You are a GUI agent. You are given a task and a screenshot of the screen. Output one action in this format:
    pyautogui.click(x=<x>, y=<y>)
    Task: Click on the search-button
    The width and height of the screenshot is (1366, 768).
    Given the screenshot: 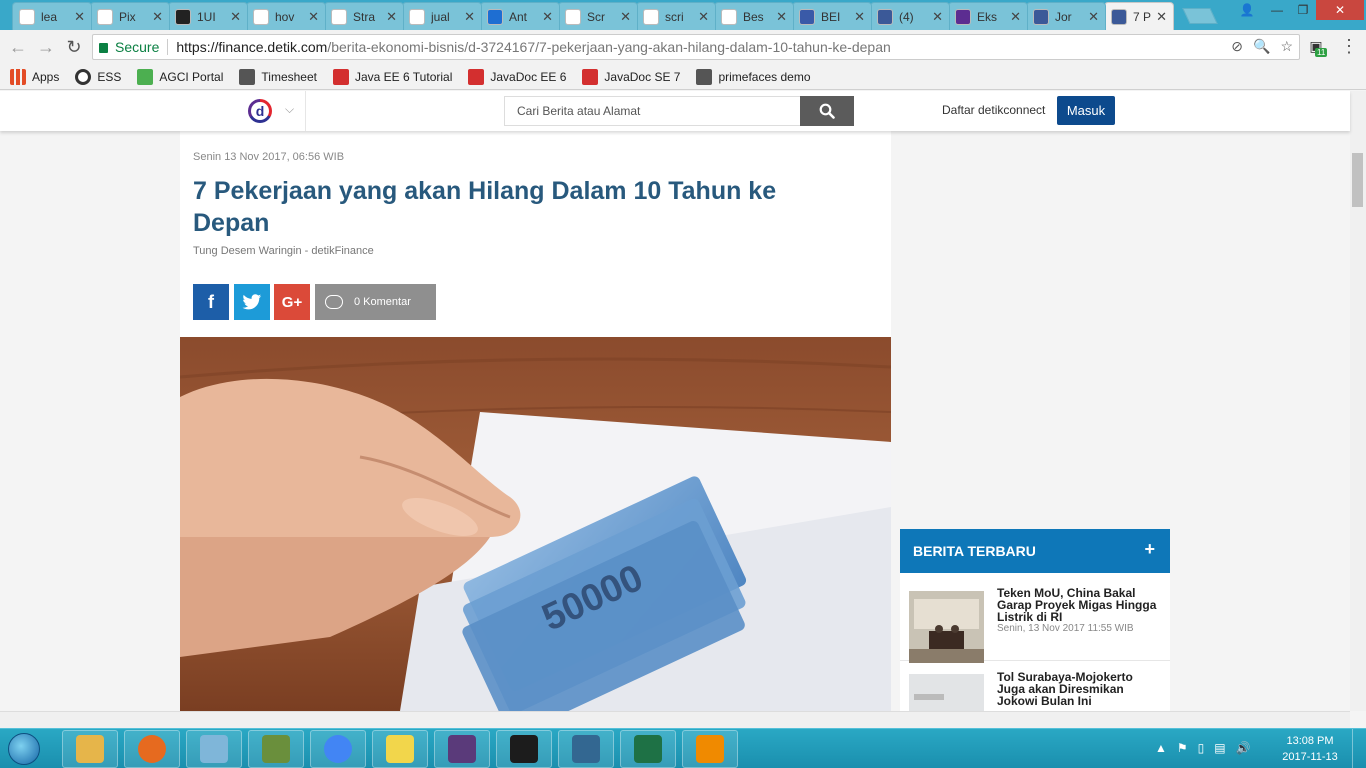 What is the action you would take?
    pyautogui.click(x=827, y=111)
    